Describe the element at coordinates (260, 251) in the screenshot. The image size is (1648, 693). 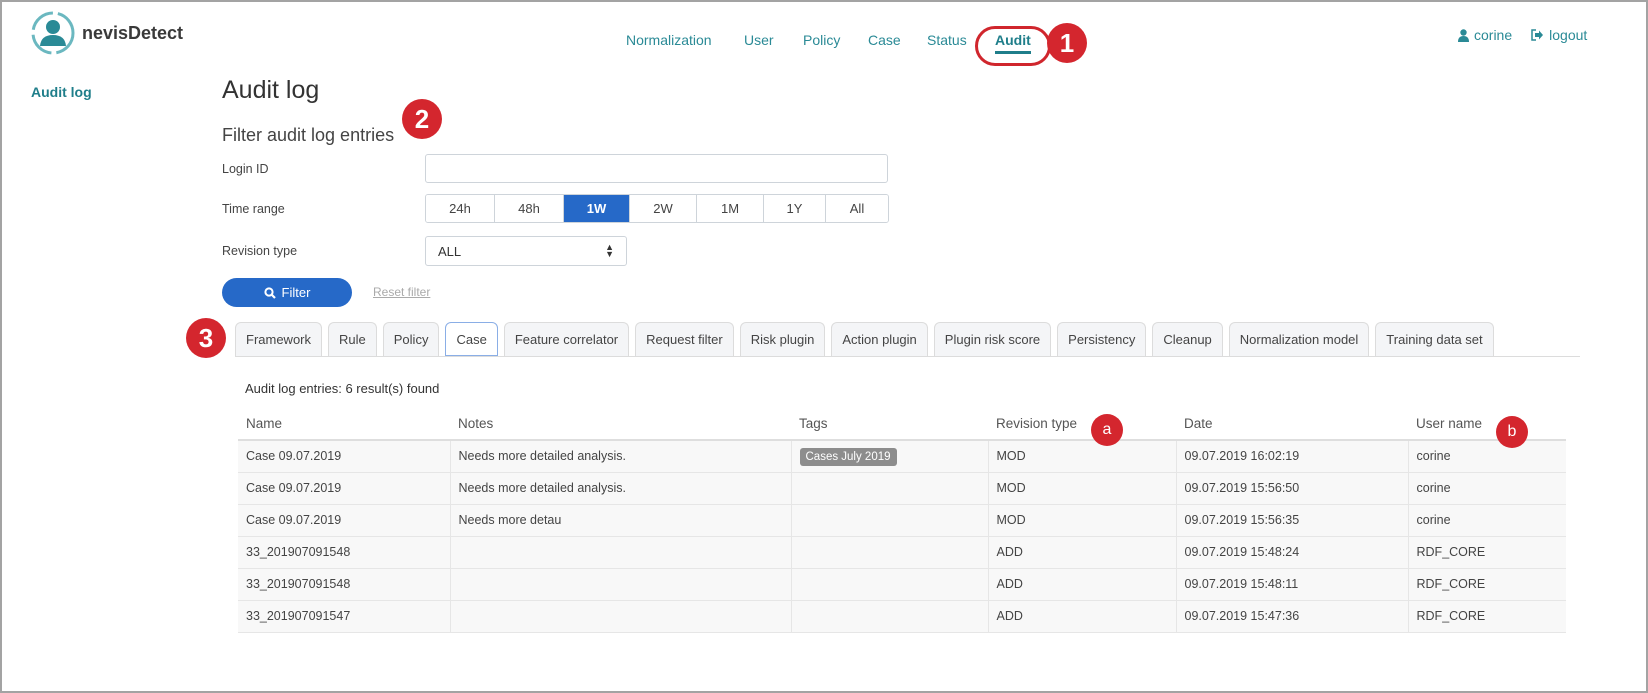
I see `revision-type-label: Revision type` at that location.